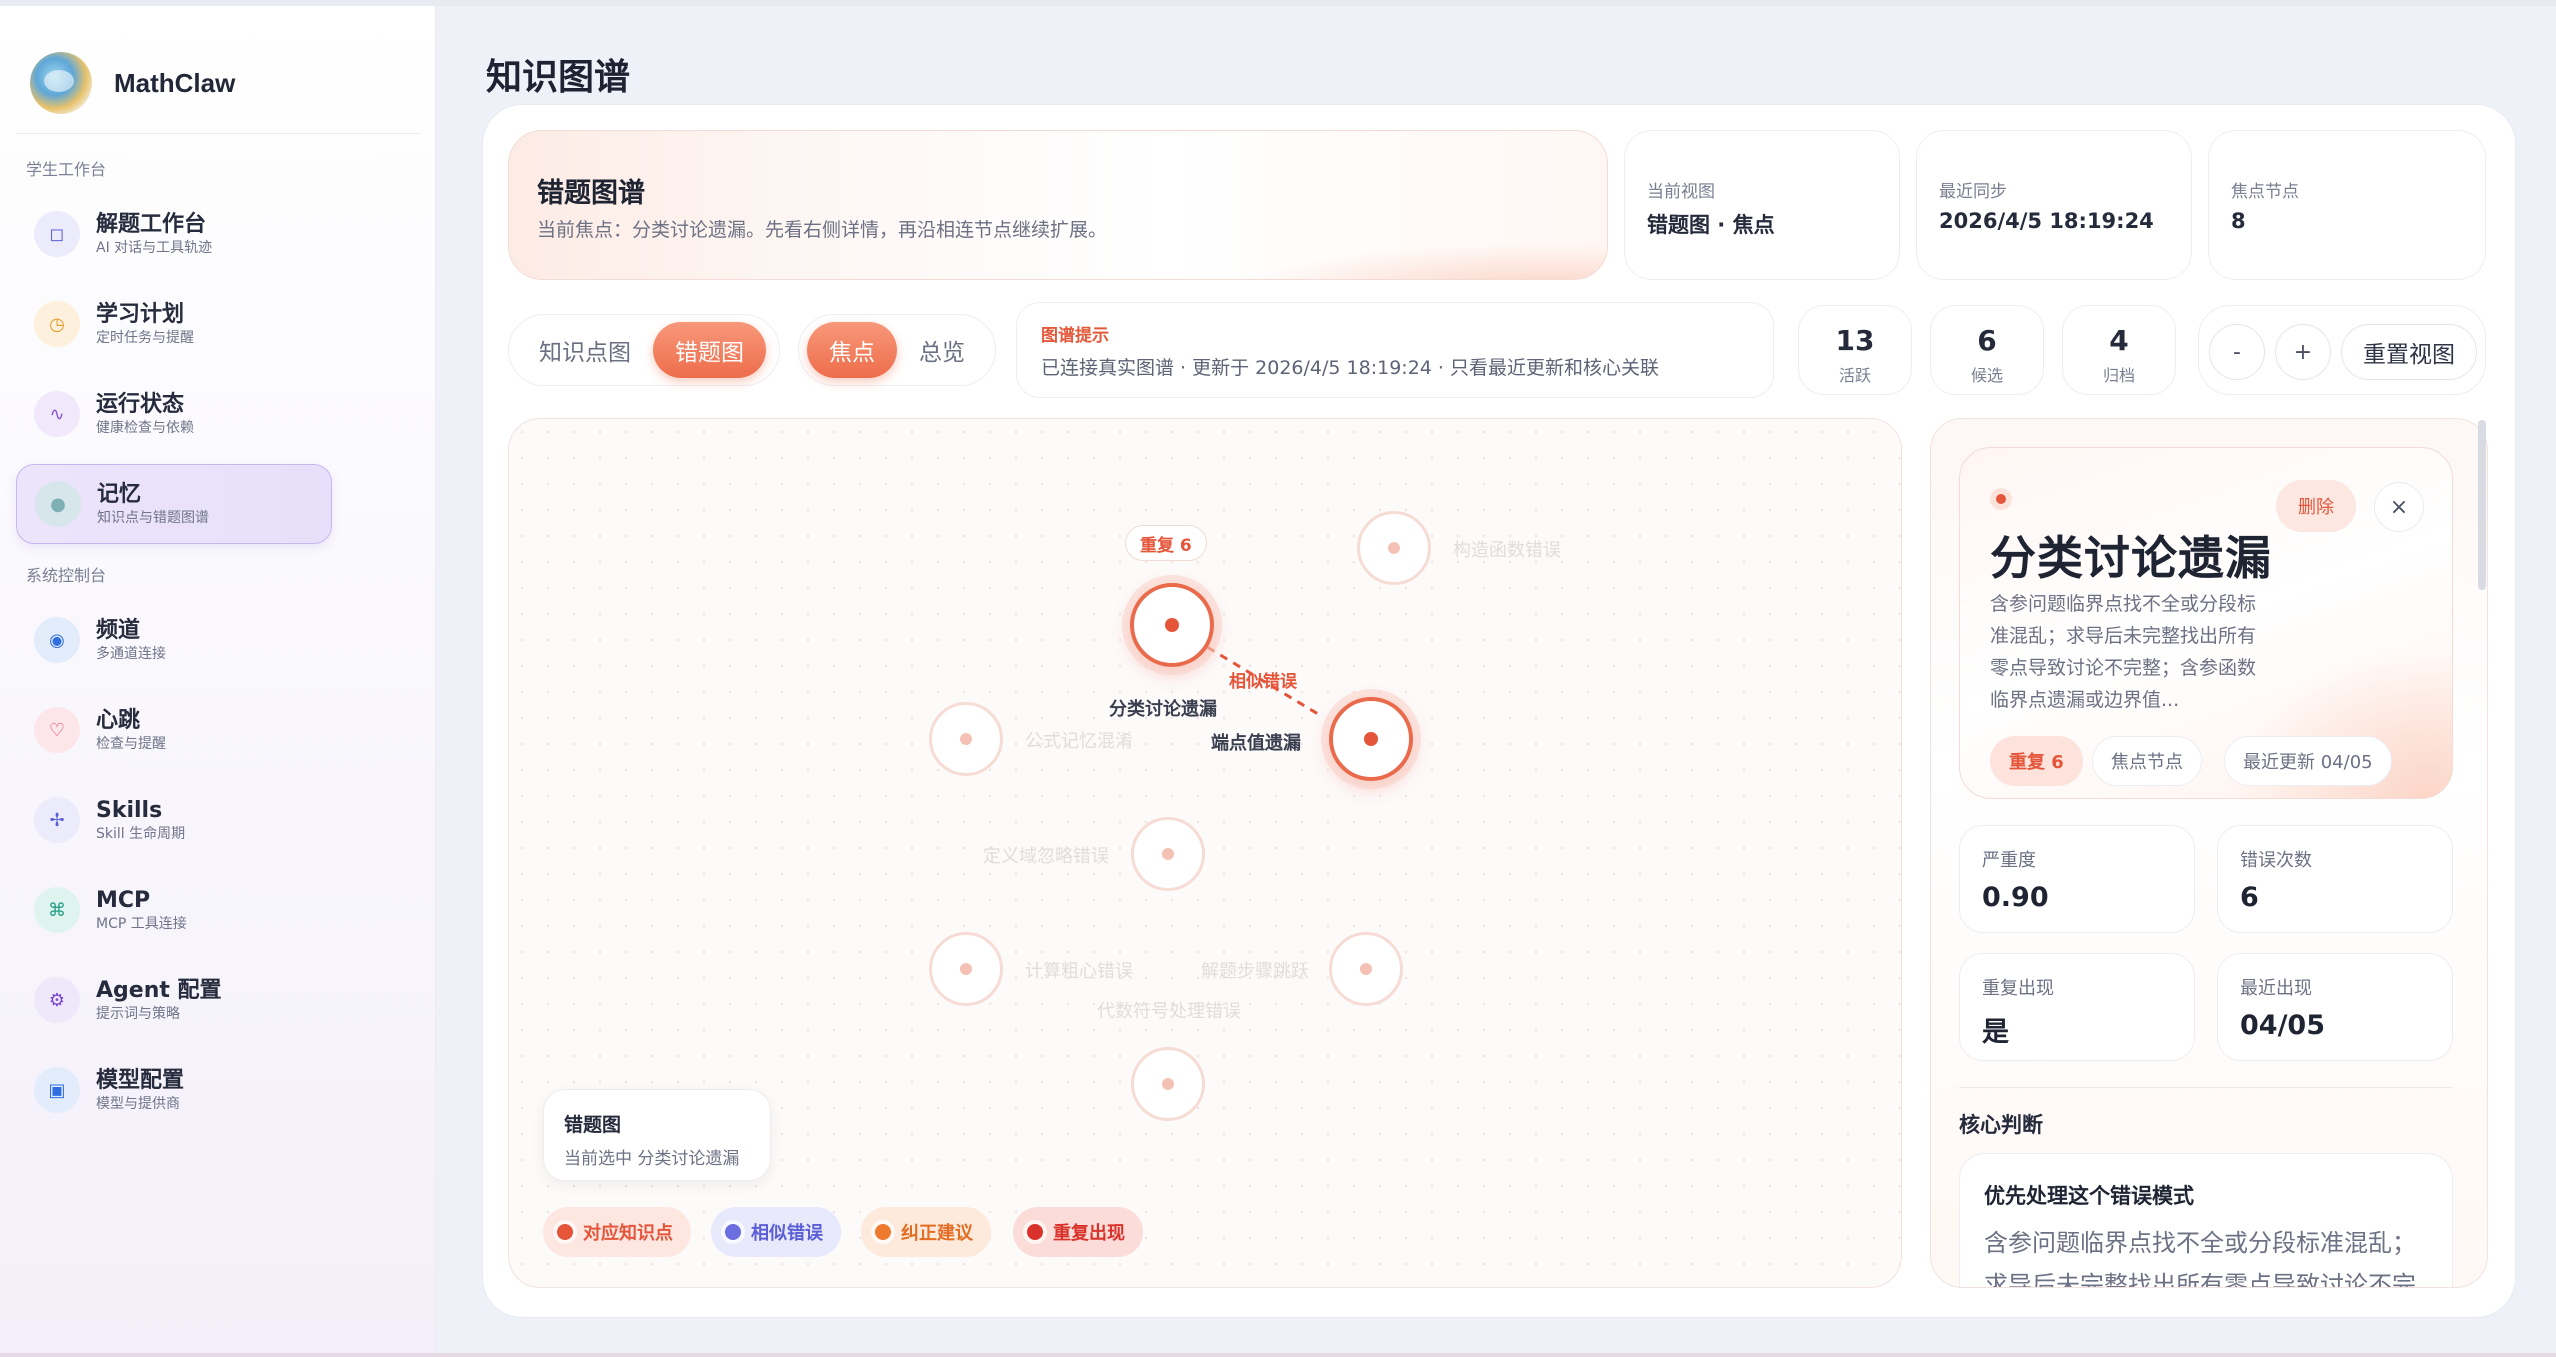  What do you see at coordinates (174, 910) in the screenshot?
I see `sidebar-item-mcp: ⌘ MCP MCP 工具连接` at bounding box center [174, 910].